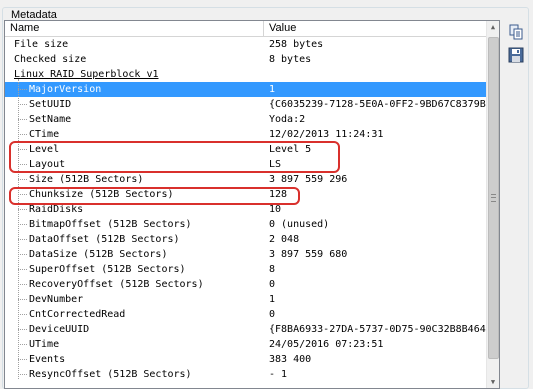  Describe the element at coordinates (107, 269) in the screenshot. I see `row-name: SuperOffset (512B Sectors)` at that location.